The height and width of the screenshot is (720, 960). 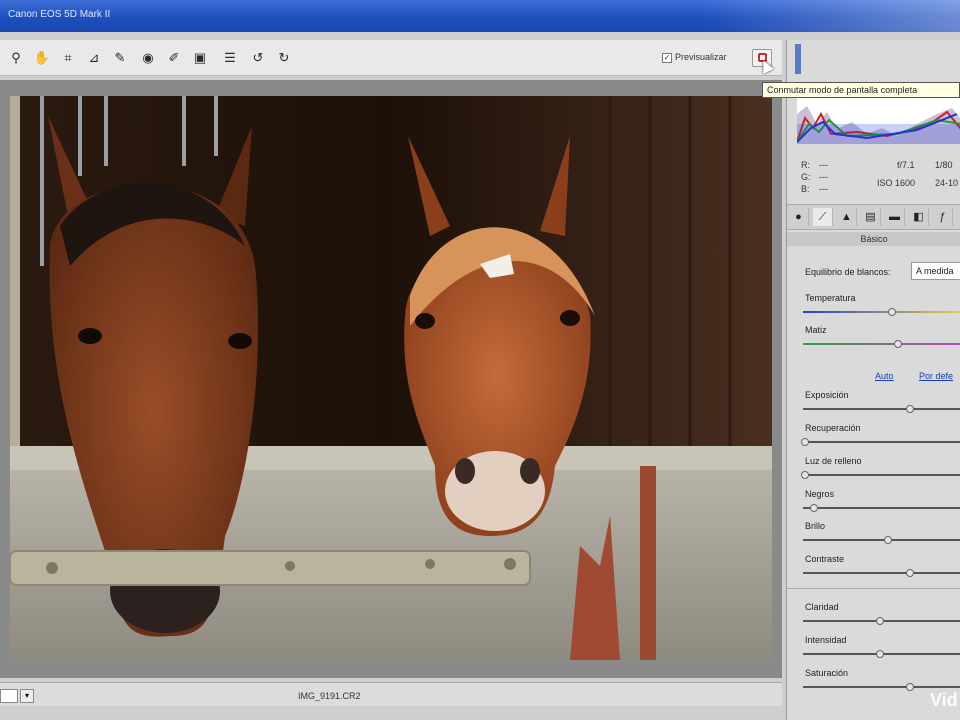 What do you see at coordinates (847, 217) in the screenshot?
I see `tab-detail-icon: ▲` at bounding box center [847, 217].